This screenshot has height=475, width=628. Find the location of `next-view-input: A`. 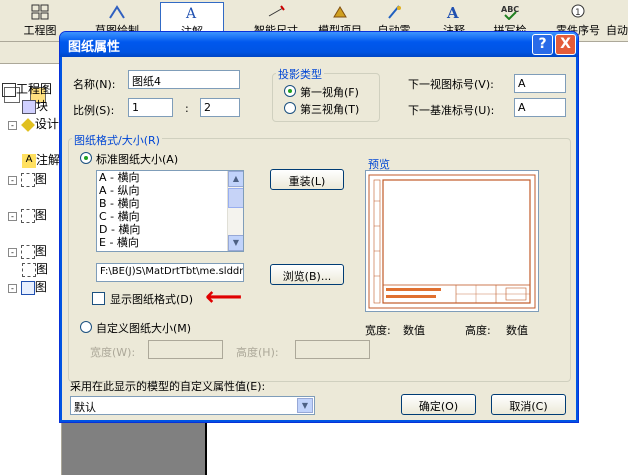

next-view-input: A is located at coordinates (540, 83).